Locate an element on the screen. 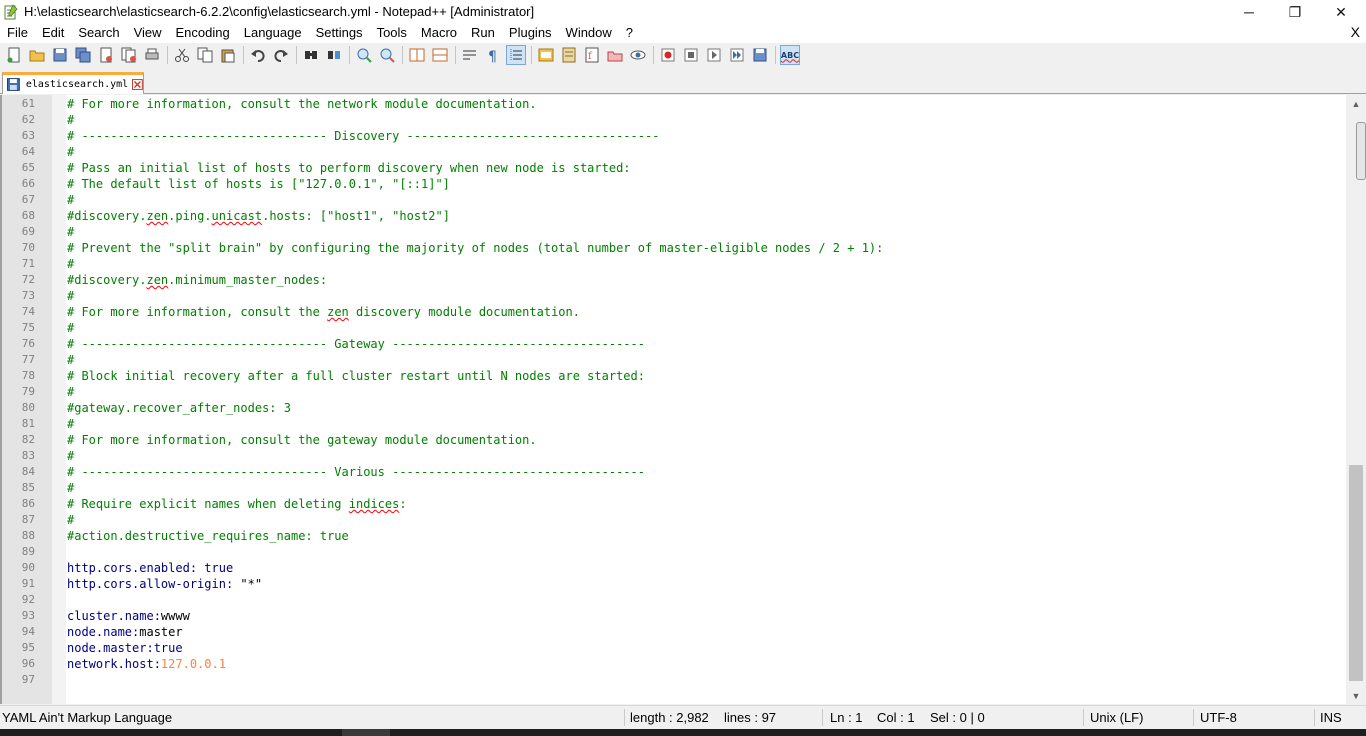 The width and height of the screenshot is (1366, 736). word-wrap-button is located at coordinates (470, 55).